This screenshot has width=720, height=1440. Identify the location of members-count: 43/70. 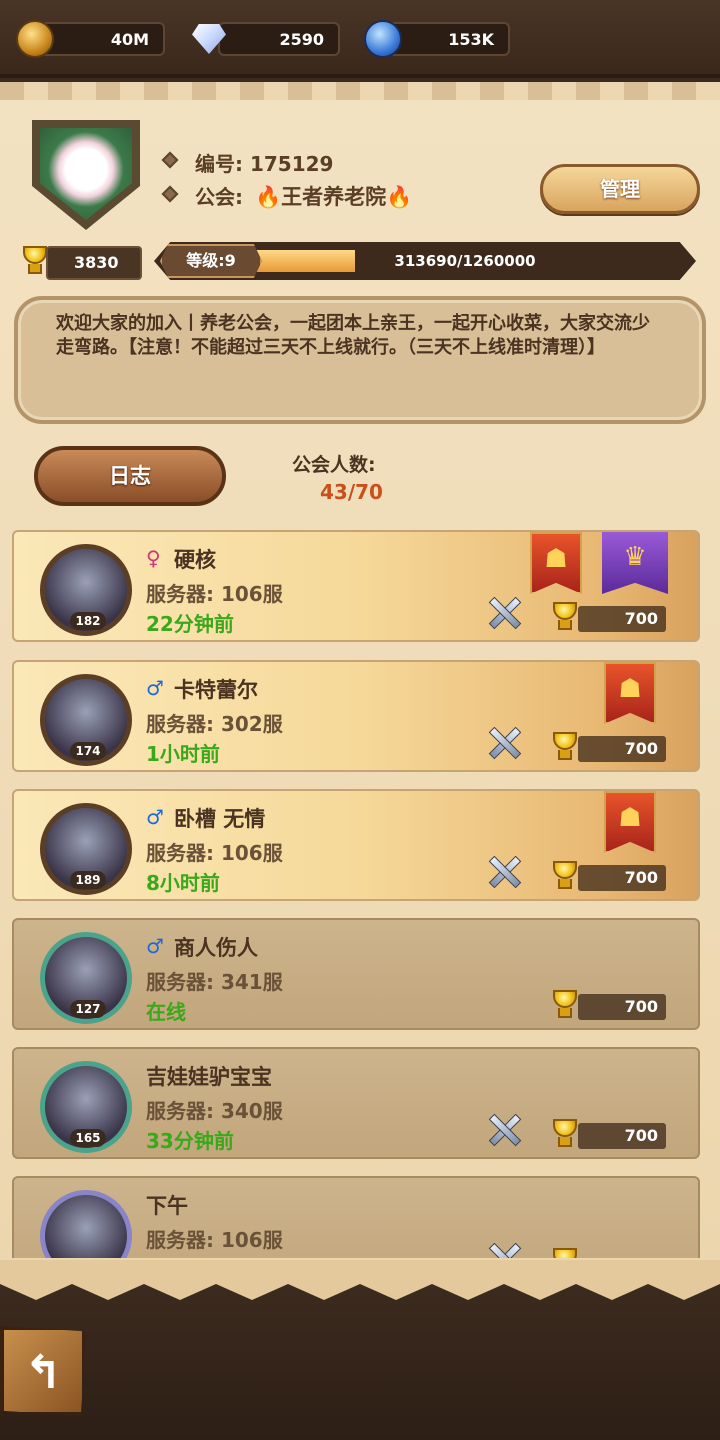
(351, 492).